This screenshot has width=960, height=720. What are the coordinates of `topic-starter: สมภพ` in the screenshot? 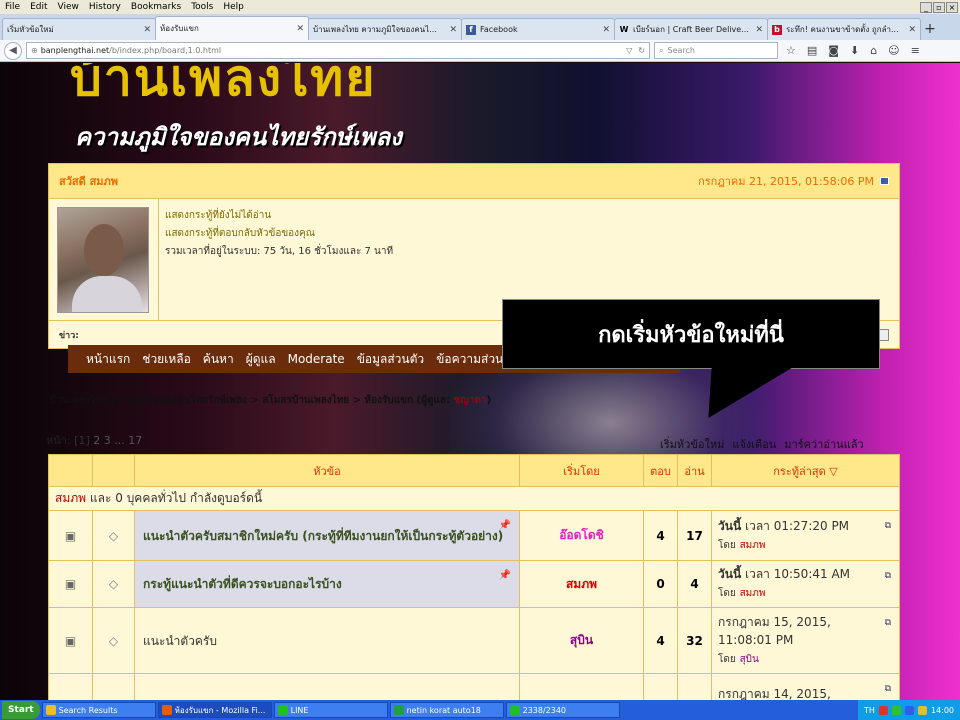 It's located at (581, 584).